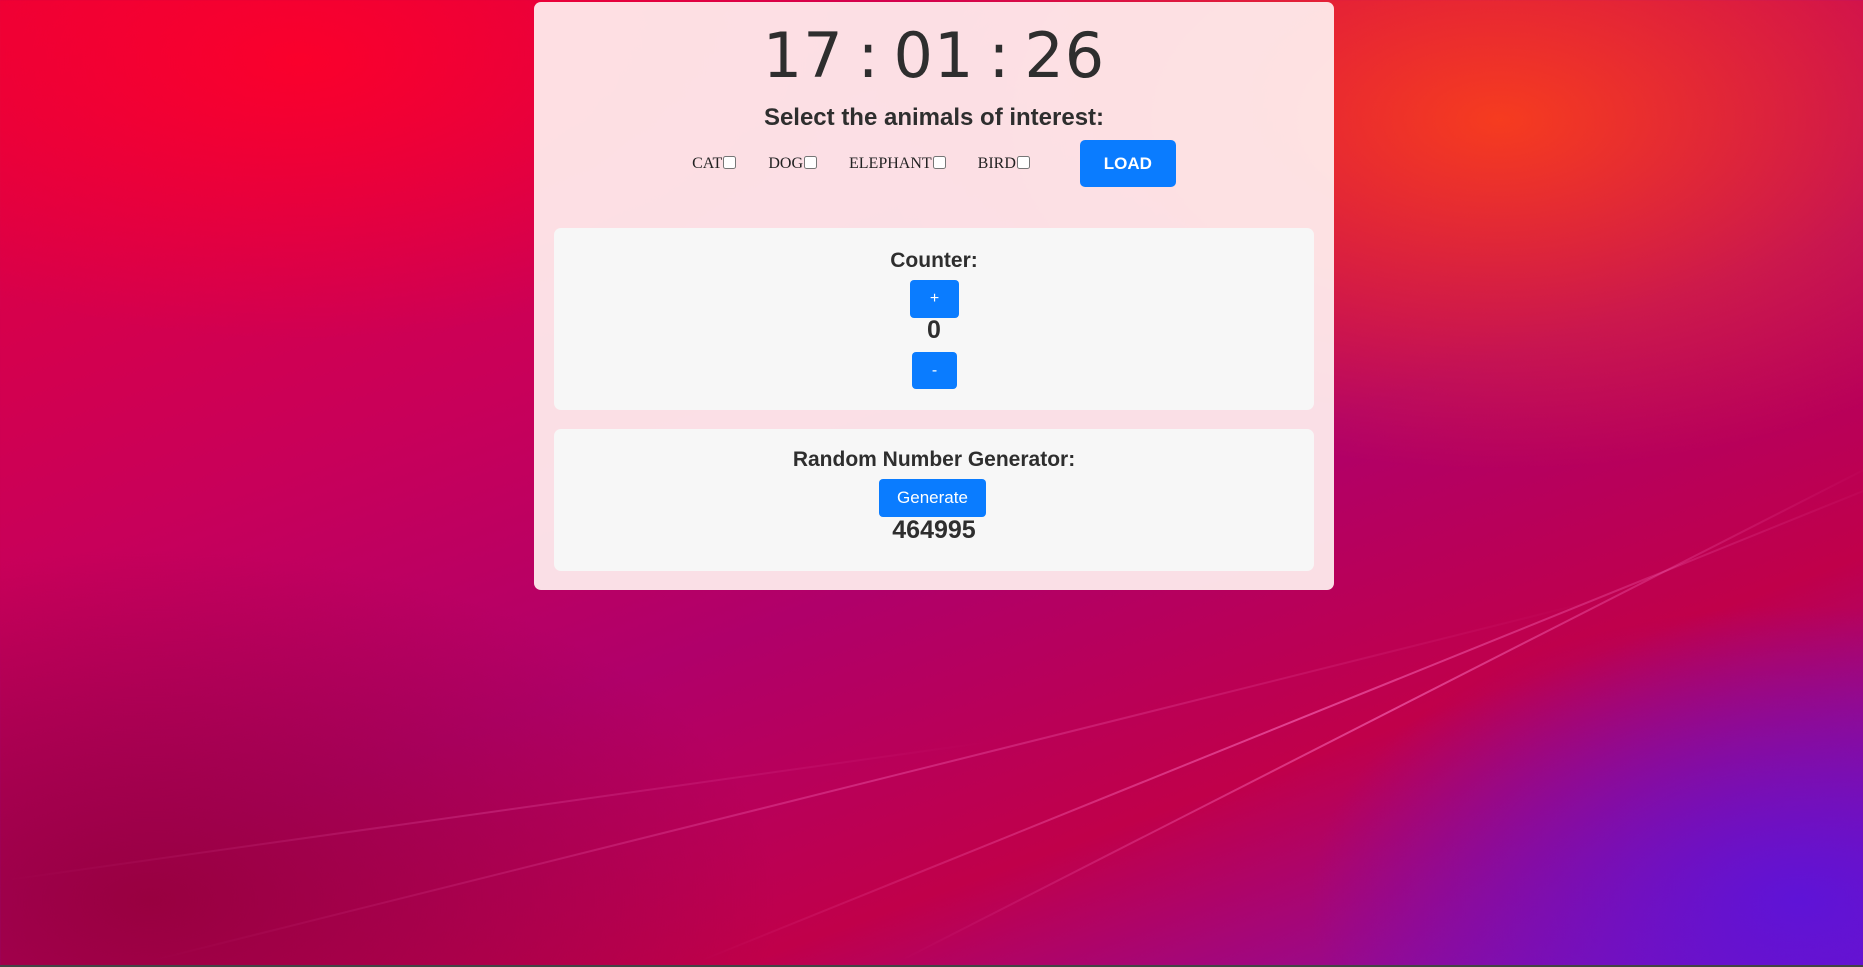 The width and height of the screenshot is (1863, 967). I want to click on animal-label: CAT, so click(707, 163).